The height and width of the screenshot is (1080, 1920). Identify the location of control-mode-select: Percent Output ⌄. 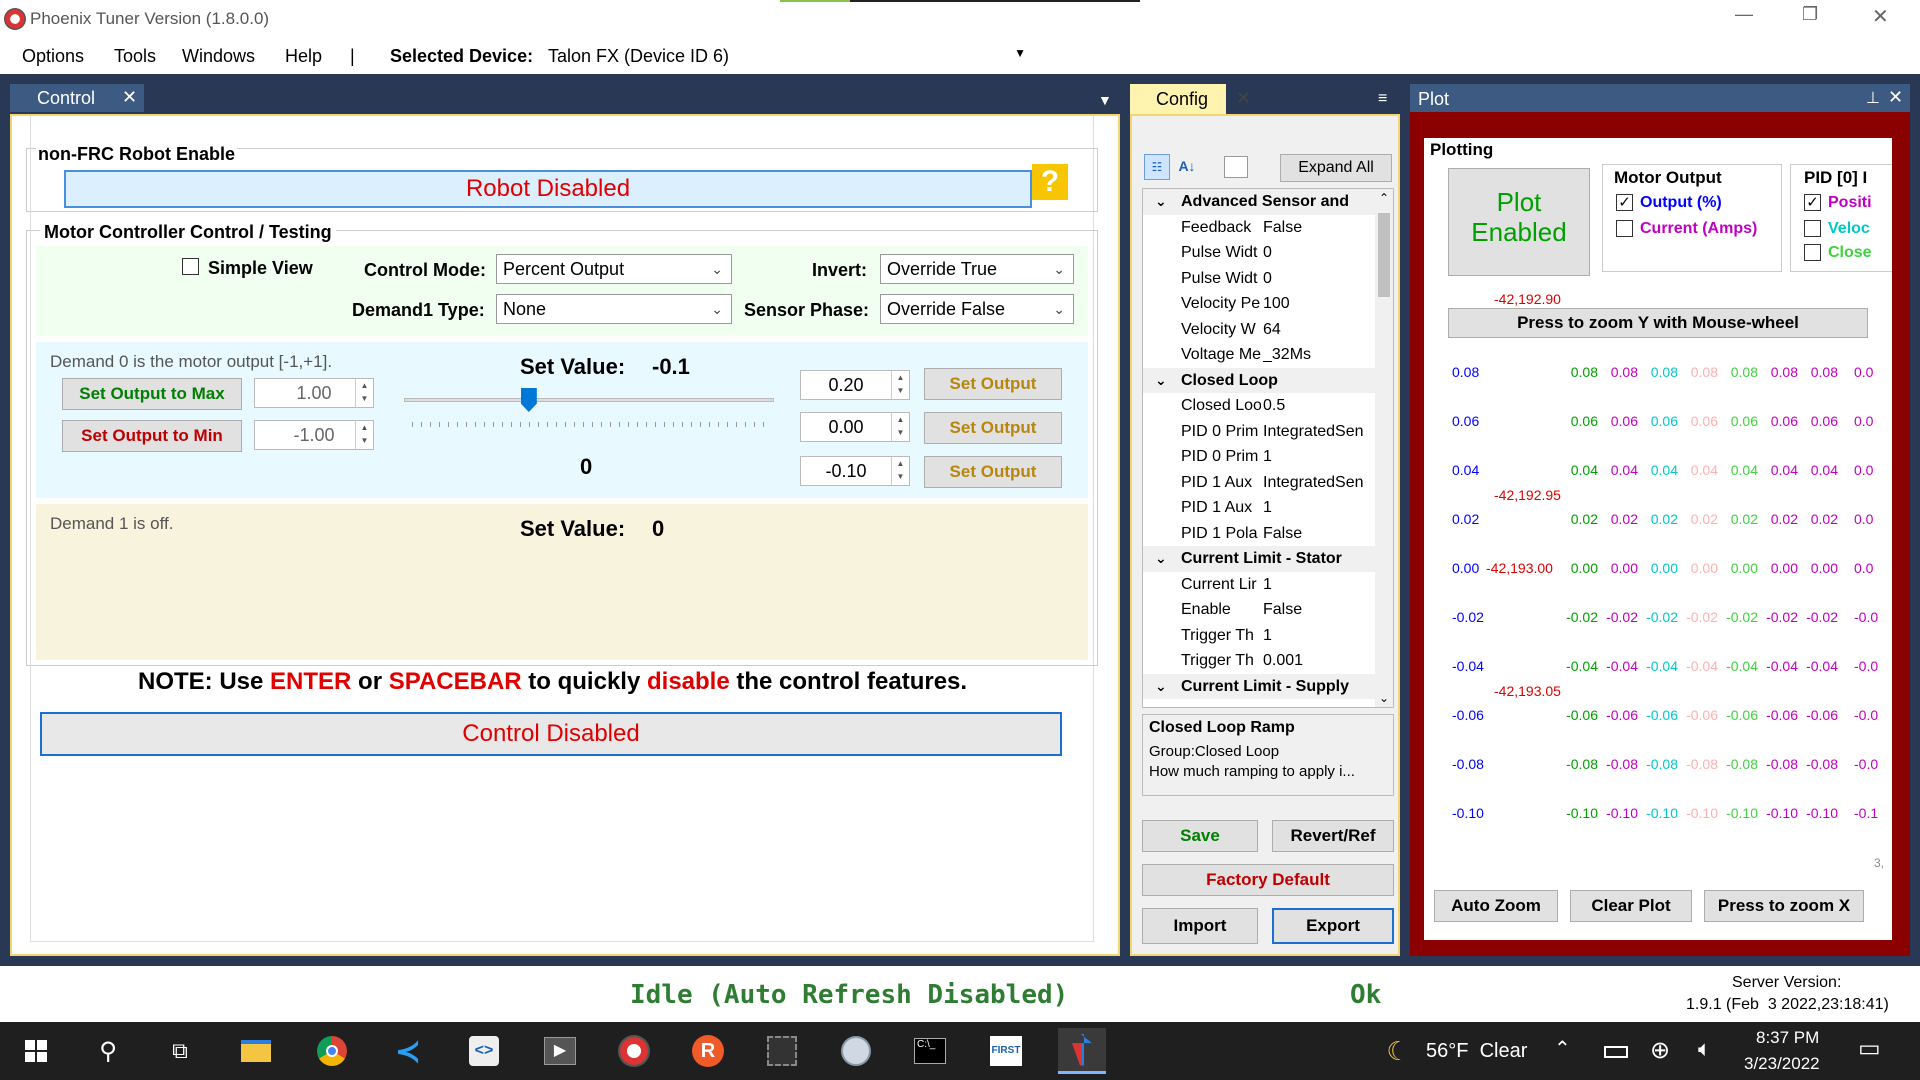
(614, 269).